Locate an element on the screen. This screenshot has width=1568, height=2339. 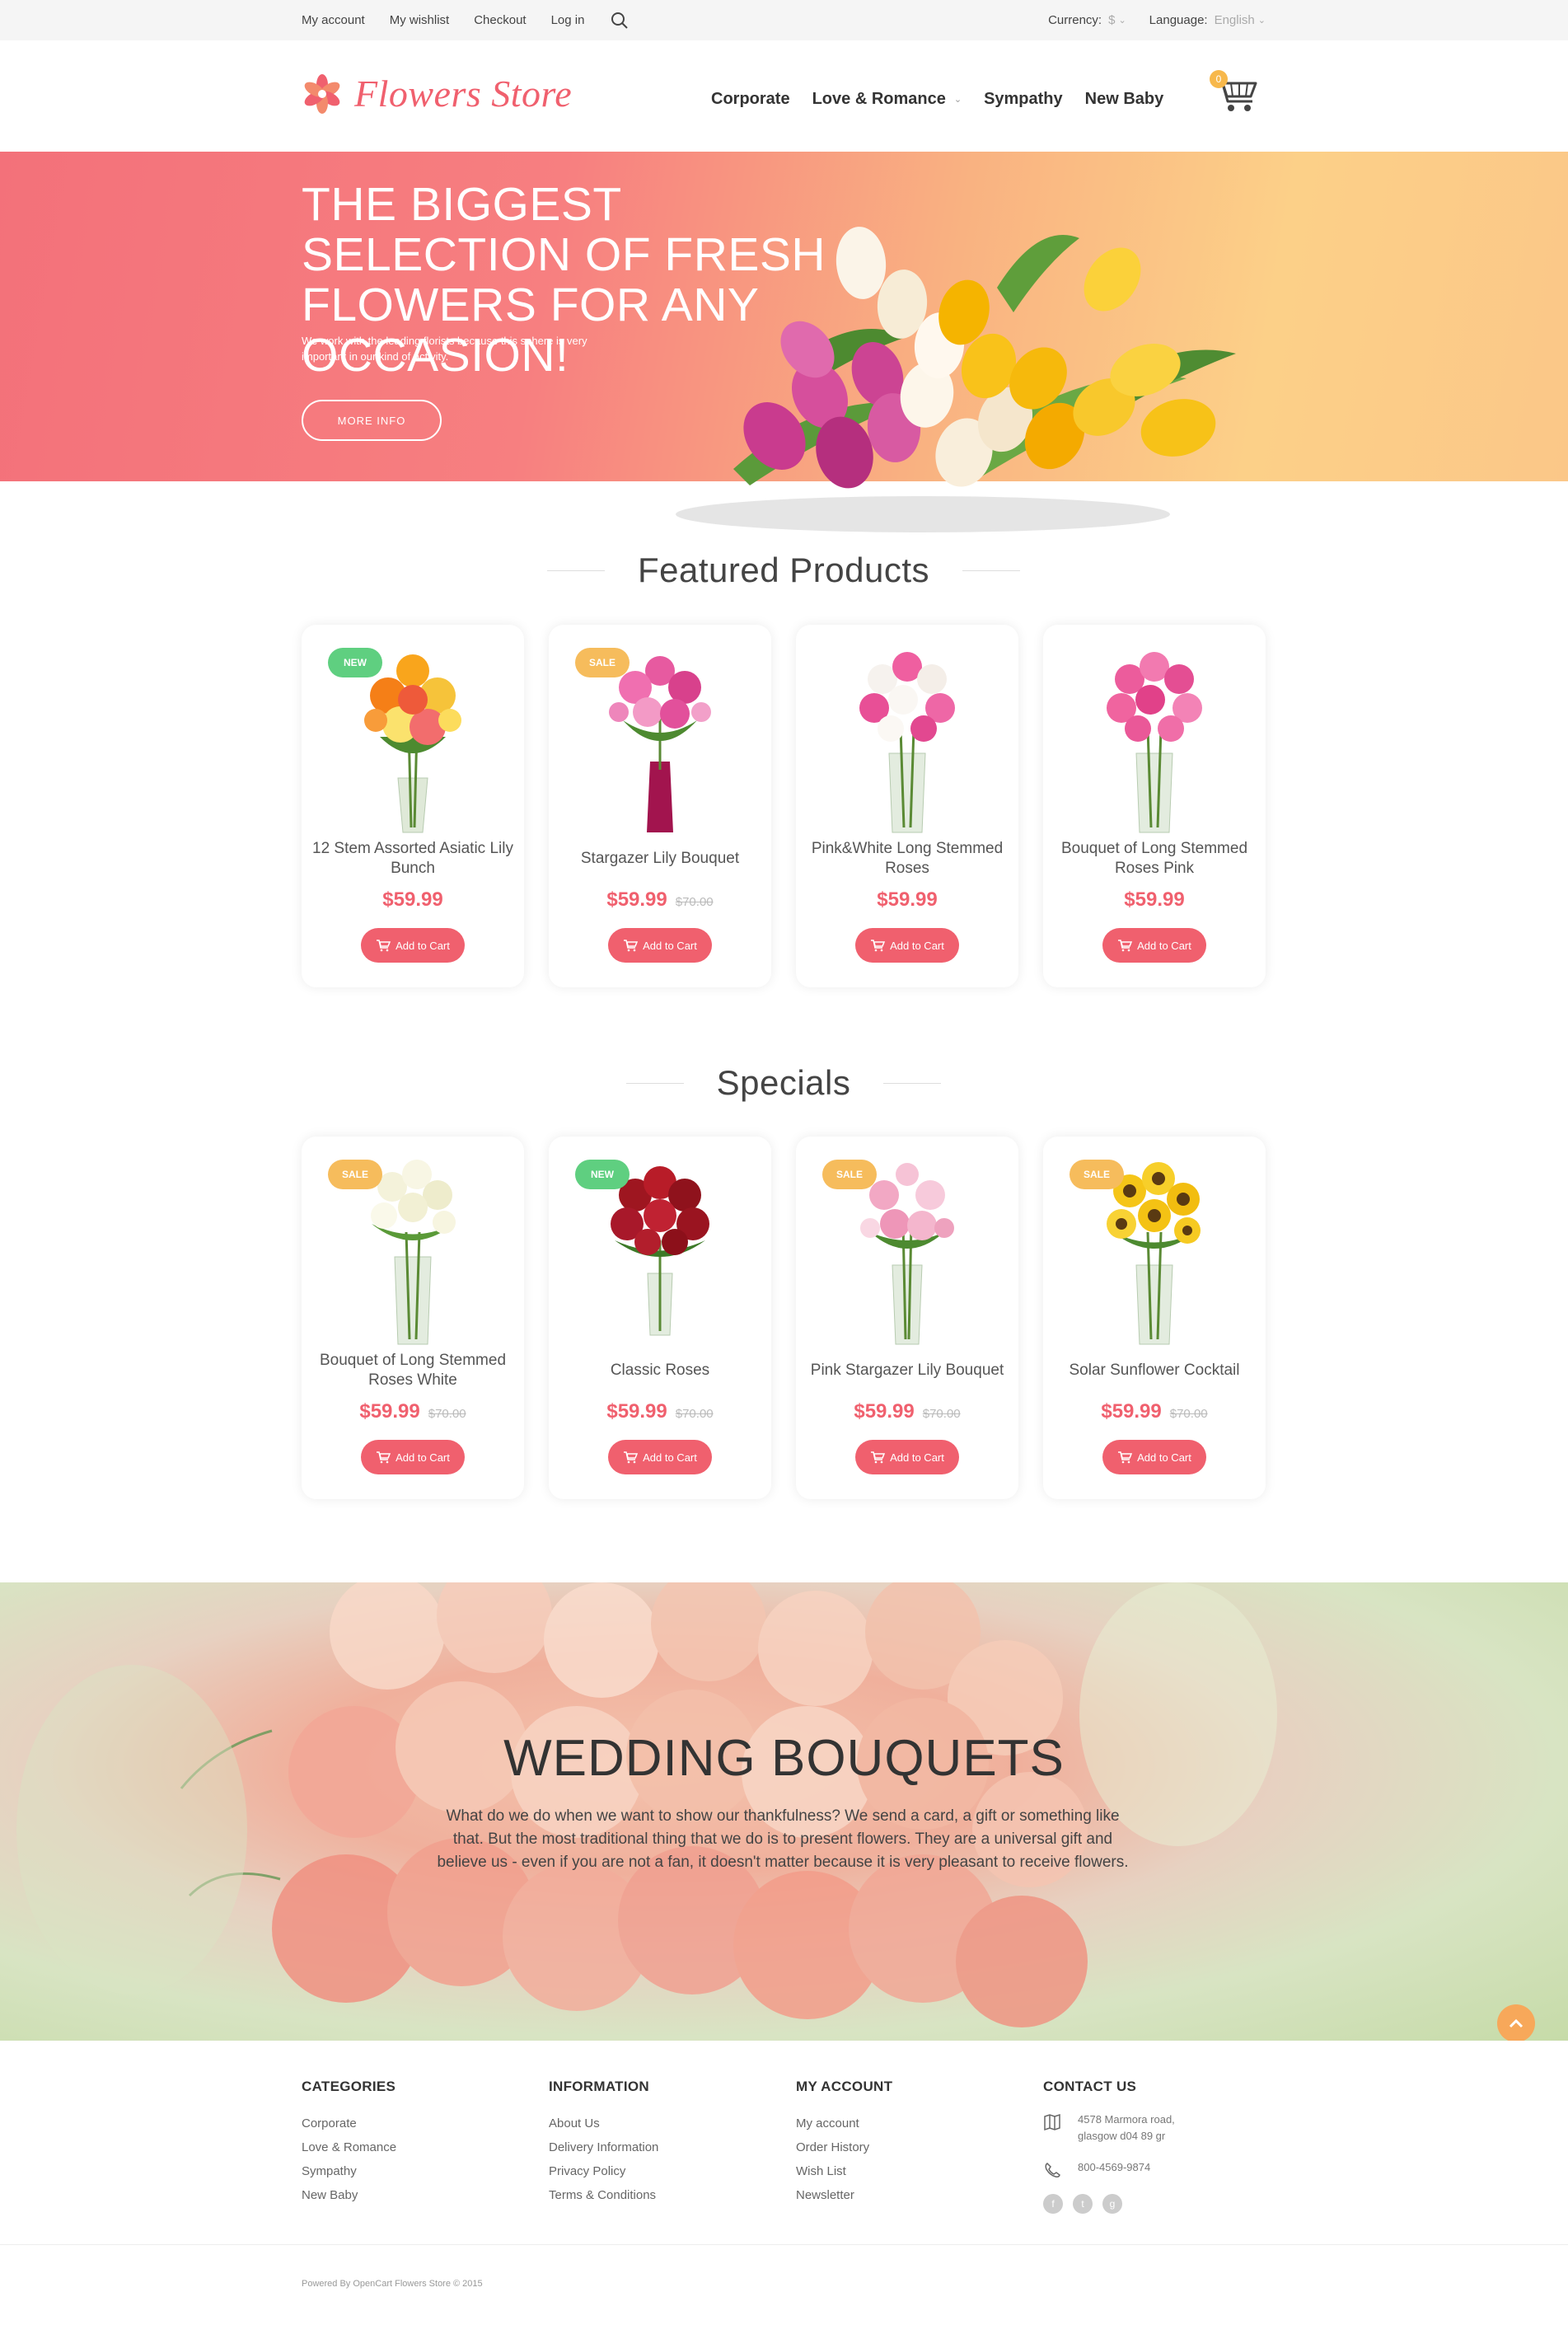
footer-link: Love & Romance is located at coordinates (349, 2147).